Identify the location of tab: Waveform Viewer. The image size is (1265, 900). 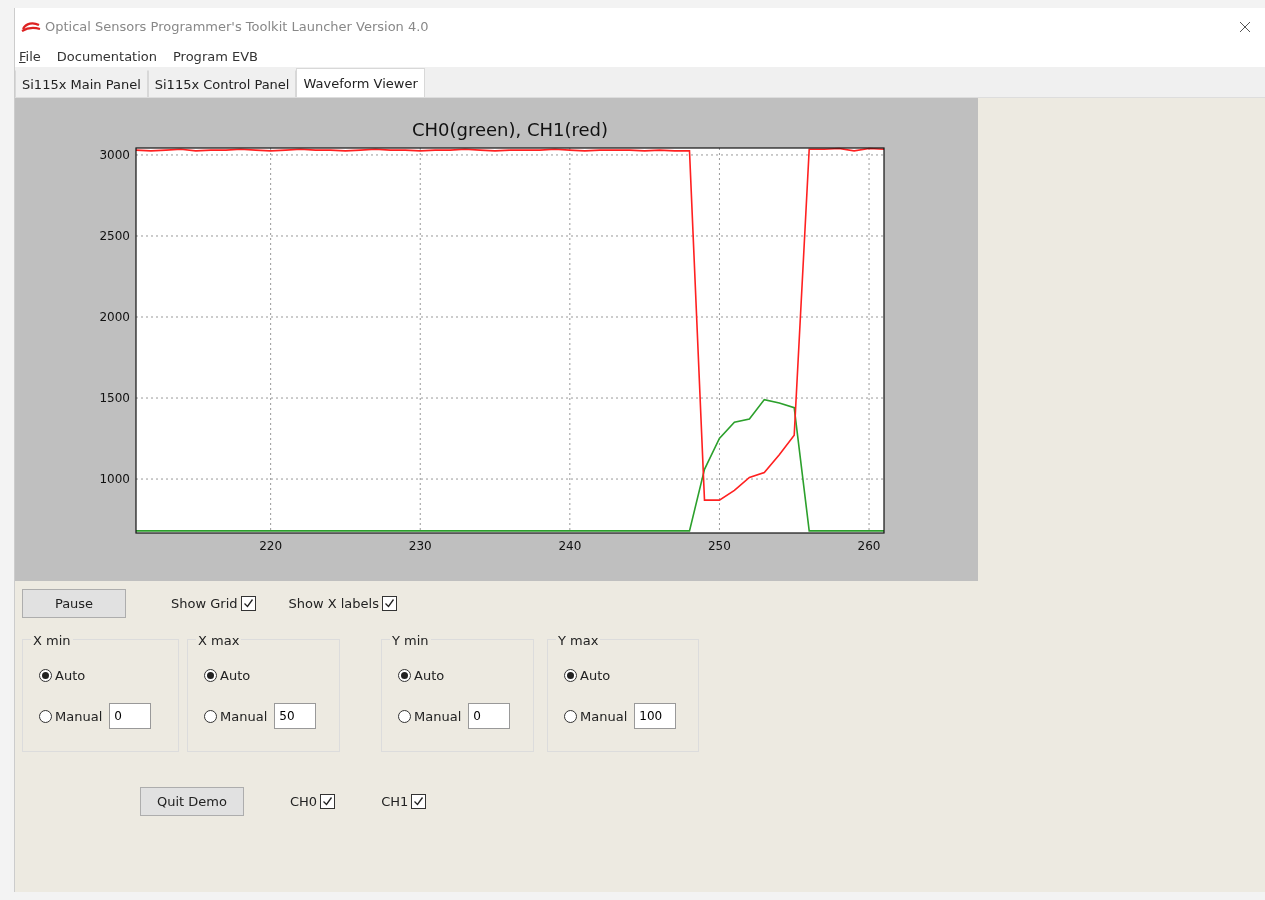
(360, 82).